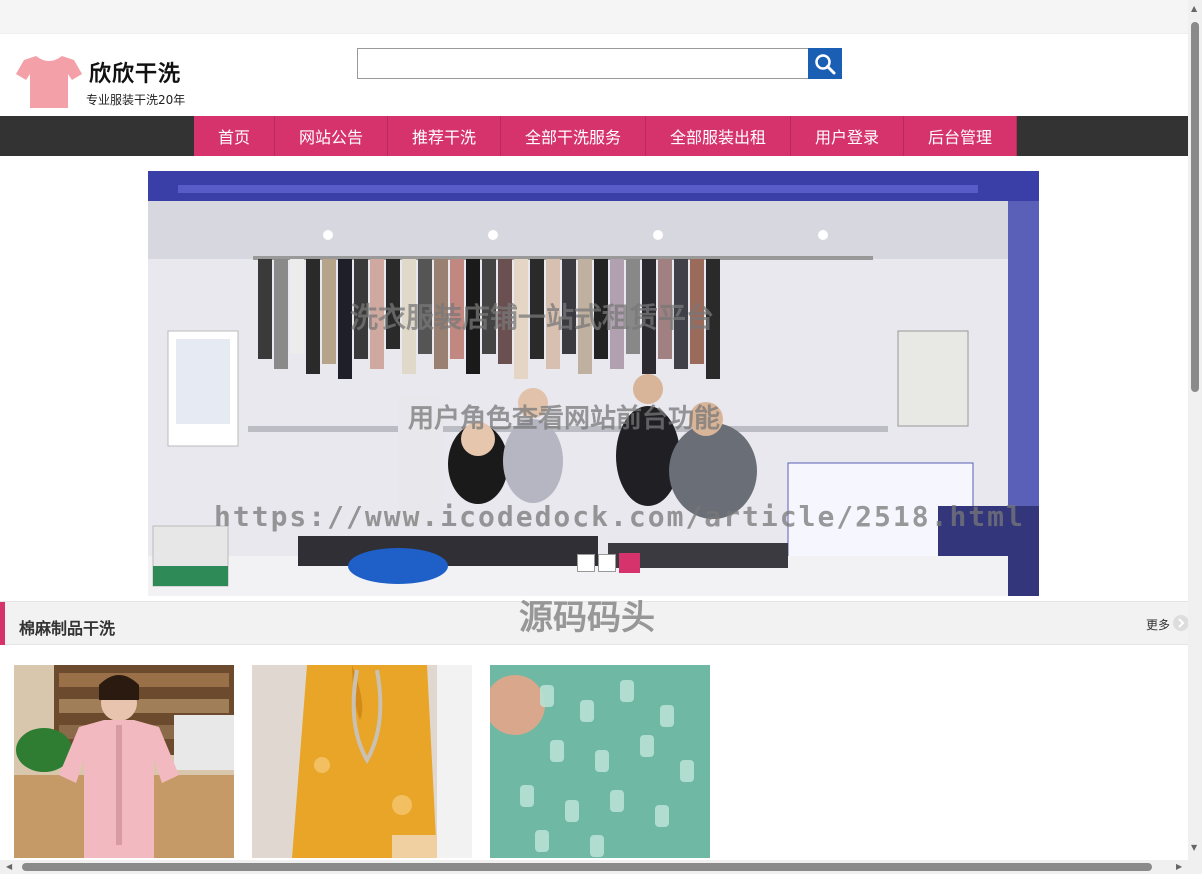 Image resolution: width=1202 pixels, height=874 pixels. Describe the element at coordinates (1179, 866) in the screenshot. I see `scroll-right-icon: ▶` at that location.